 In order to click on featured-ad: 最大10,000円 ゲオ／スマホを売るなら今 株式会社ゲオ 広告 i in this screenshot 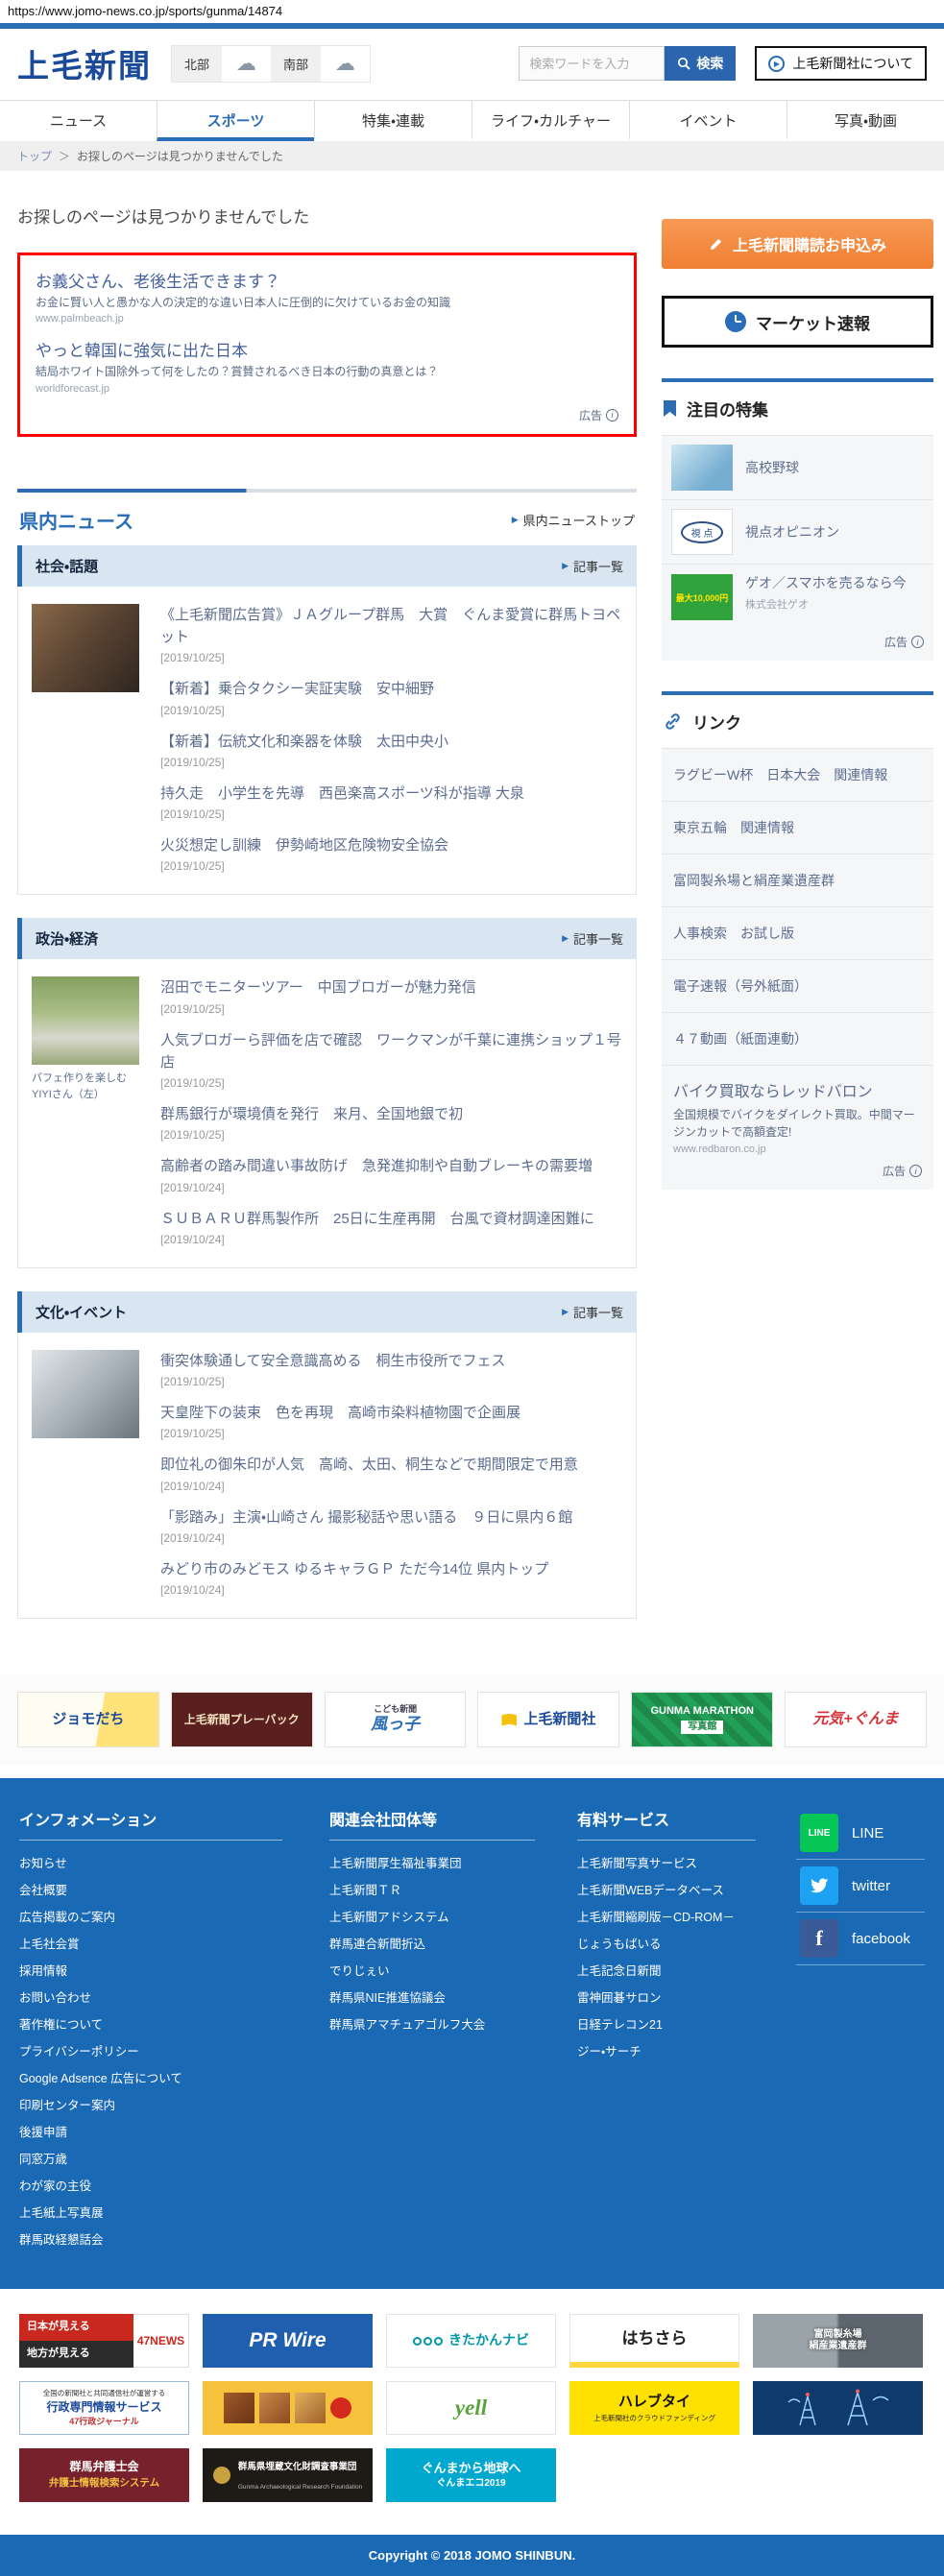, I will do `click(798, 612)`.